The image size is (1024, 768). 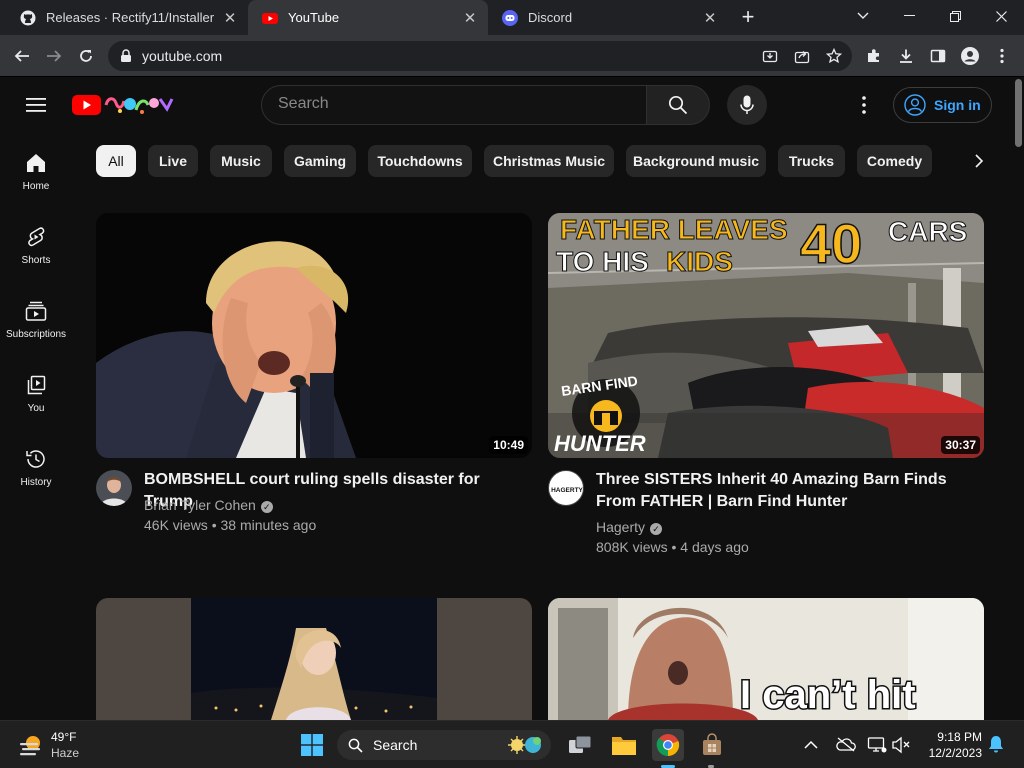 What do you see at coordinates (811, 161) in the screenshot?
I see `chip-trucks: Trucks` at bounding box center [811, 161].